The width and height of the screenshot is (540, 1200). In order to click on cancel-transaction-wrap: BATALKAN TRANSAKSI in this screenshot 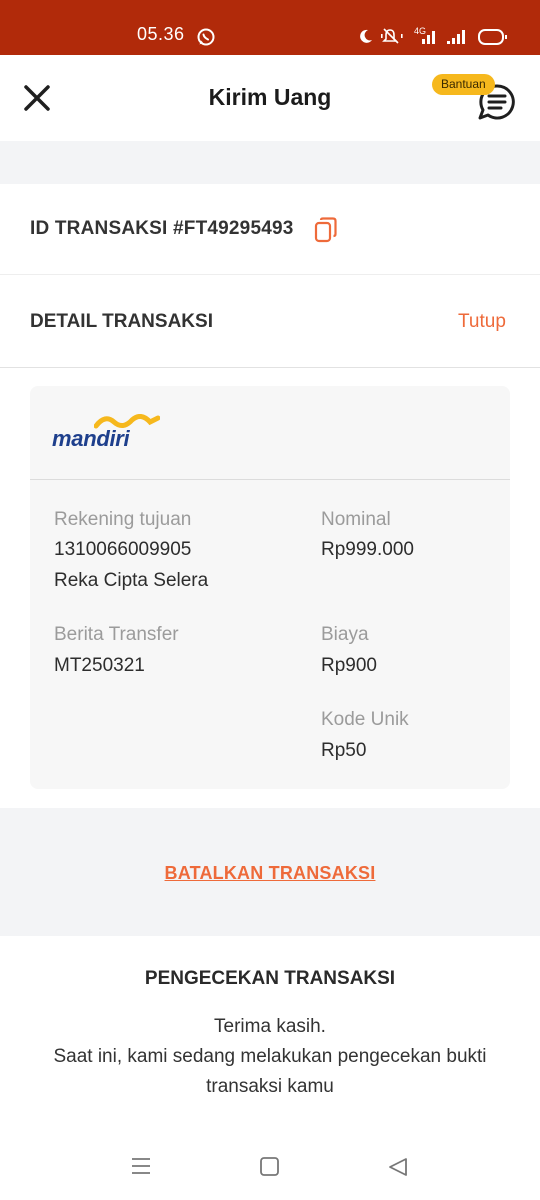, I will do `click(270, 873)`.